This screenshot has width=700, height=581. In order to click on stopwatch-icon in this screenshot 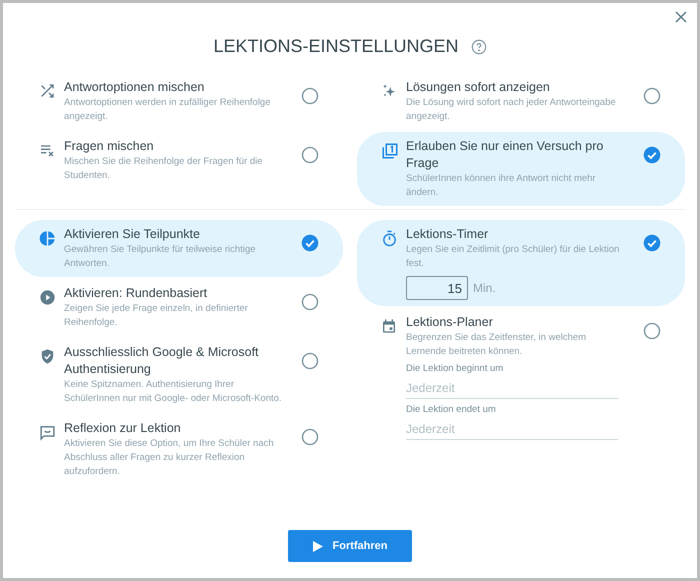, I will do `click(389, 238)`.